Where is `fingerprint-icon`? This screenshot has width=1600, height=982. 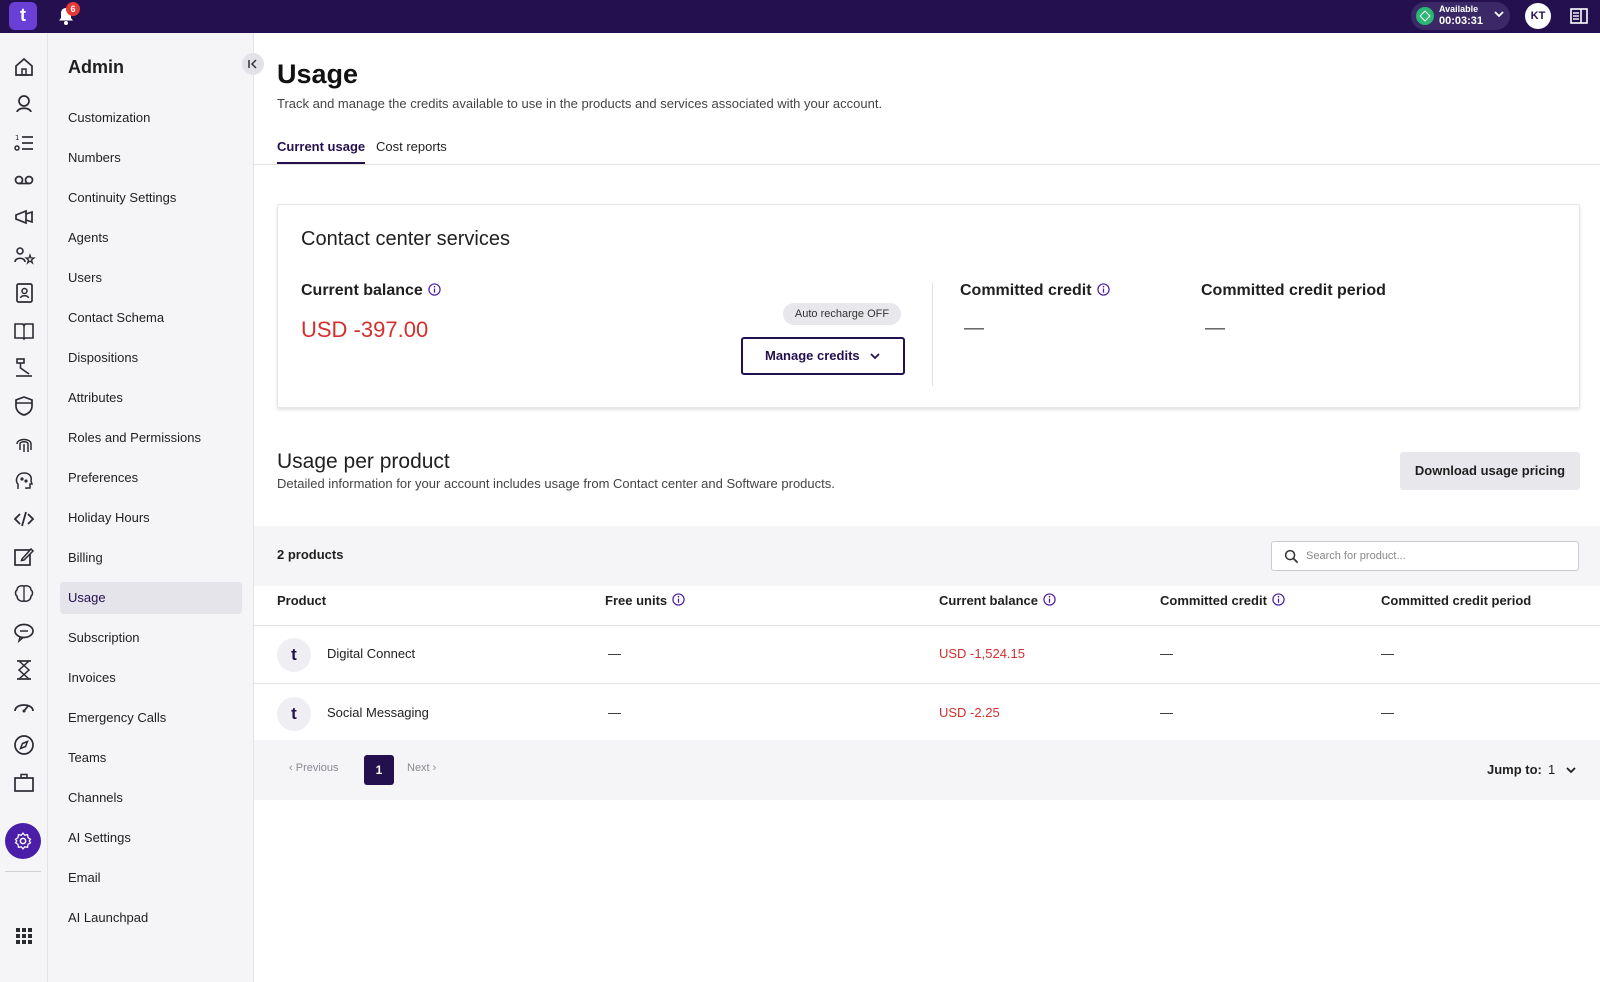
fingerprint-icon is located at coordinates (24, 444).